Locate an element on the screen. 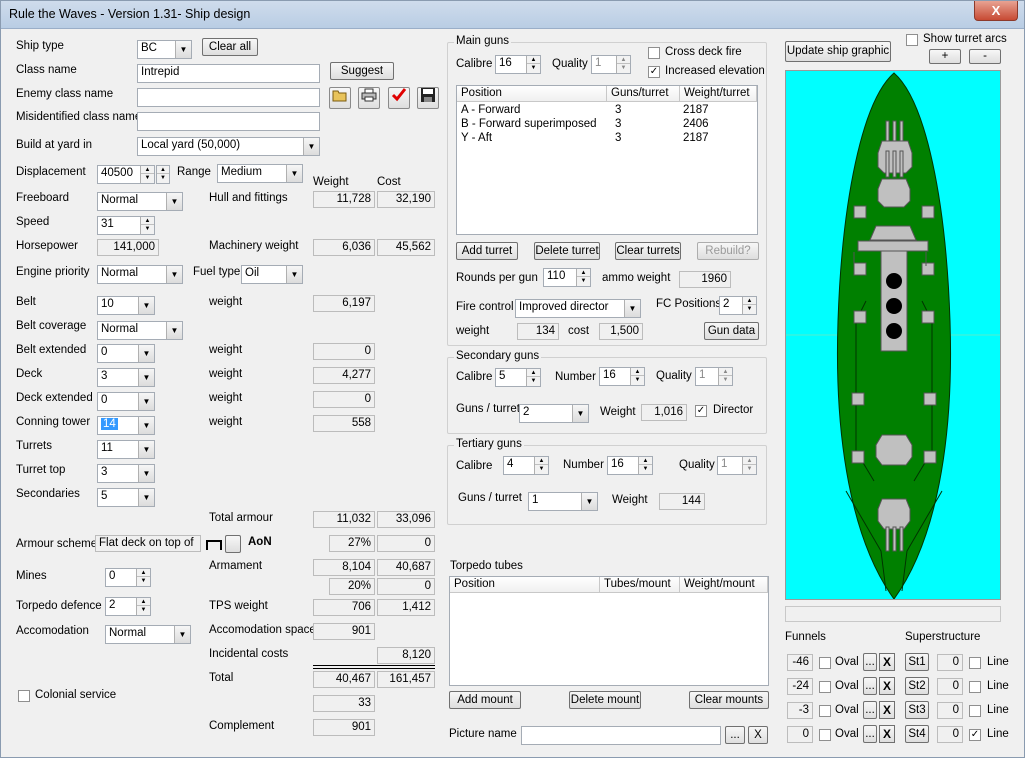 This screenshot has height=758, width=1025. misidentified-input is located at coordinates (228, 121).